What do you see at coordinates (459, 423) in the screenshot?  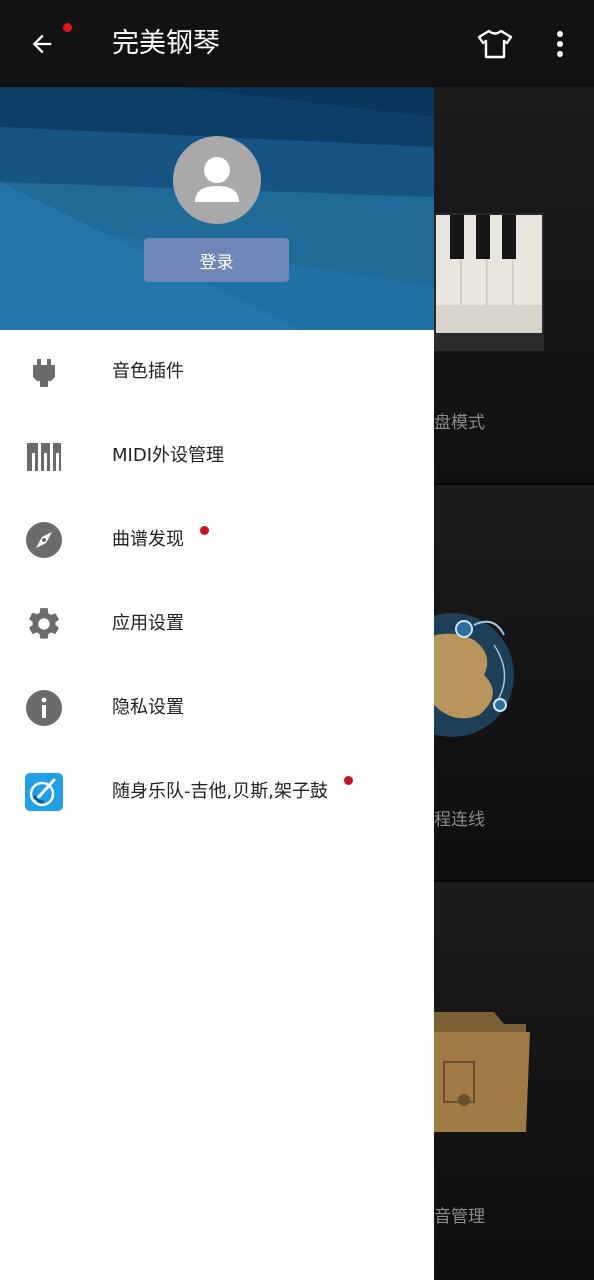 I see `keyboard-mode-label: 盘模式` at bounding box center [459, 423].